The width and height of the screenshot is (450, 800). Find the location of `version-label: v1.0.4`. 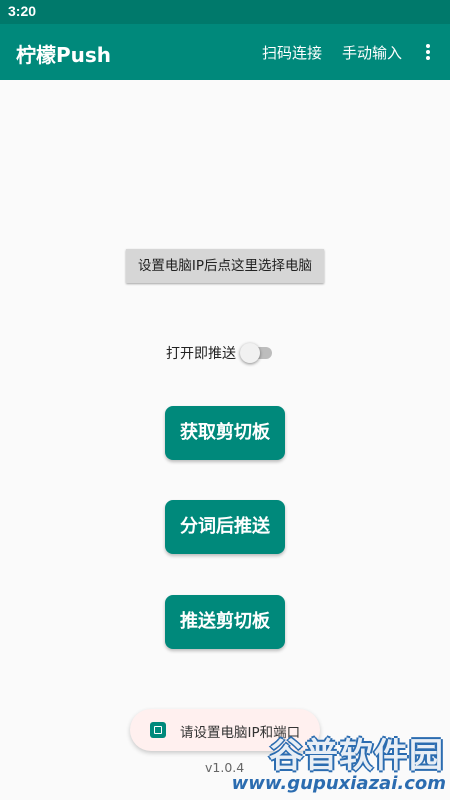

version-label: v1.0.4 is located at coordinates (225, 767).